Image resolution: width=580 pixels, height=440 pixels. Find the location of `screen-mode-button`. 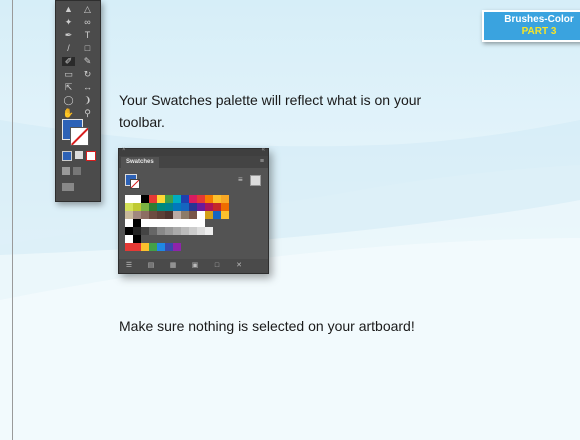

screen-mode-button is located at coordinates (68, 187).